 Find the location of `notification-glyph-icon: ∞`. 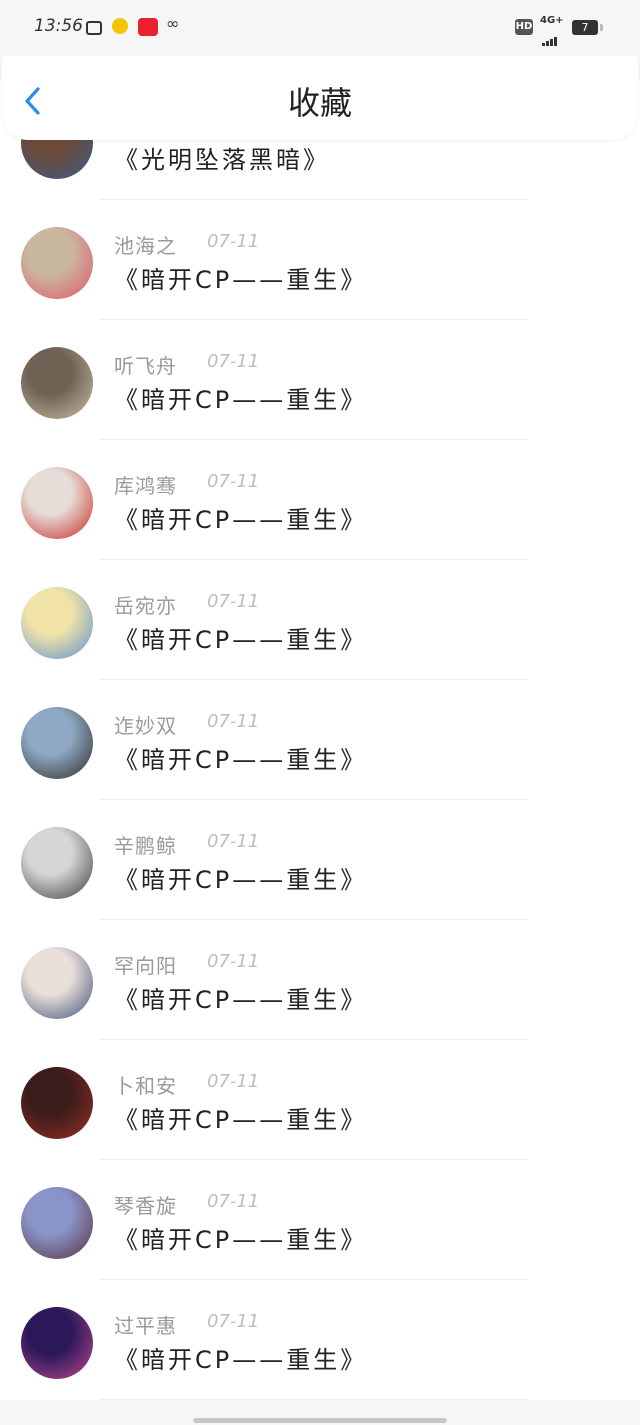

notification-glyph-icon: ∞ is located at coordinates (173, 23).